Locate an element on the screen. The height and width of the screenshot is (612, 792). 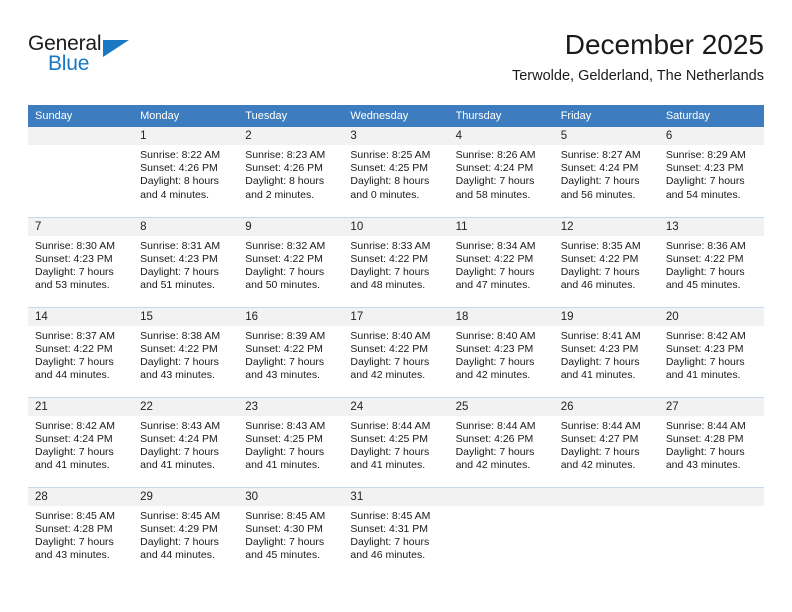
sunrise-text: Sunrise: 8:38 AM is located at coordinates (180, 335).